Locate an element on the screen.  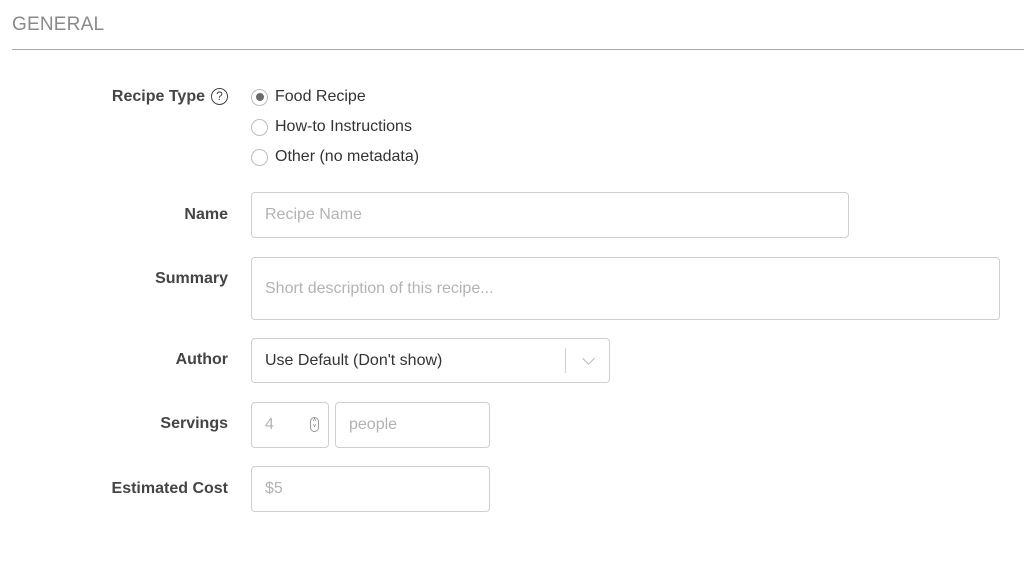
author-label: Author is located at coordinates (201, 359).